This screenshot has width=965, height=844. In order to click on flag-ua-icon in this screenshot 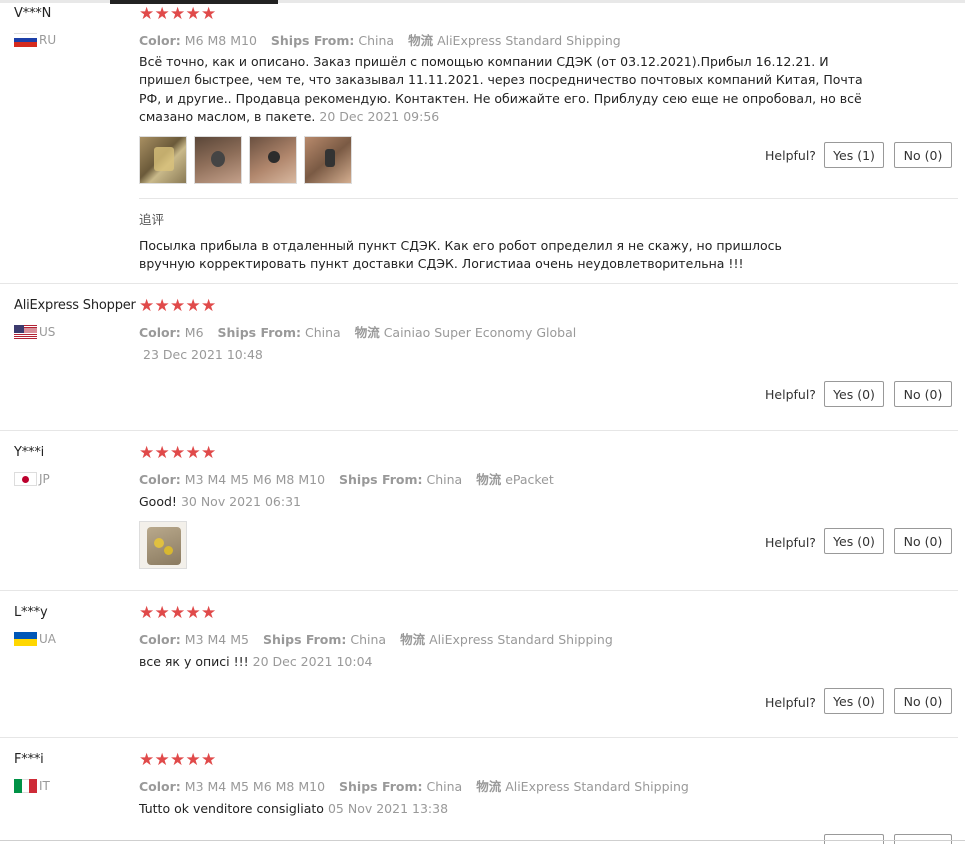, I will do `click(25, 639)`.